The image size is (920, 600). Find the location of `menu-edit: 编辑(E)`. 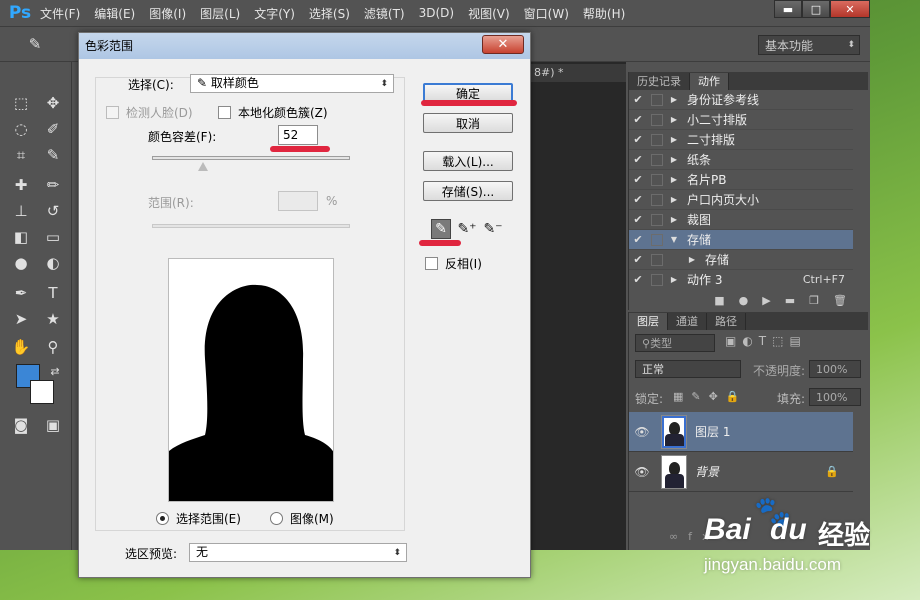

menu-edit: 编辑(E) is located at coordinates (114, 13).